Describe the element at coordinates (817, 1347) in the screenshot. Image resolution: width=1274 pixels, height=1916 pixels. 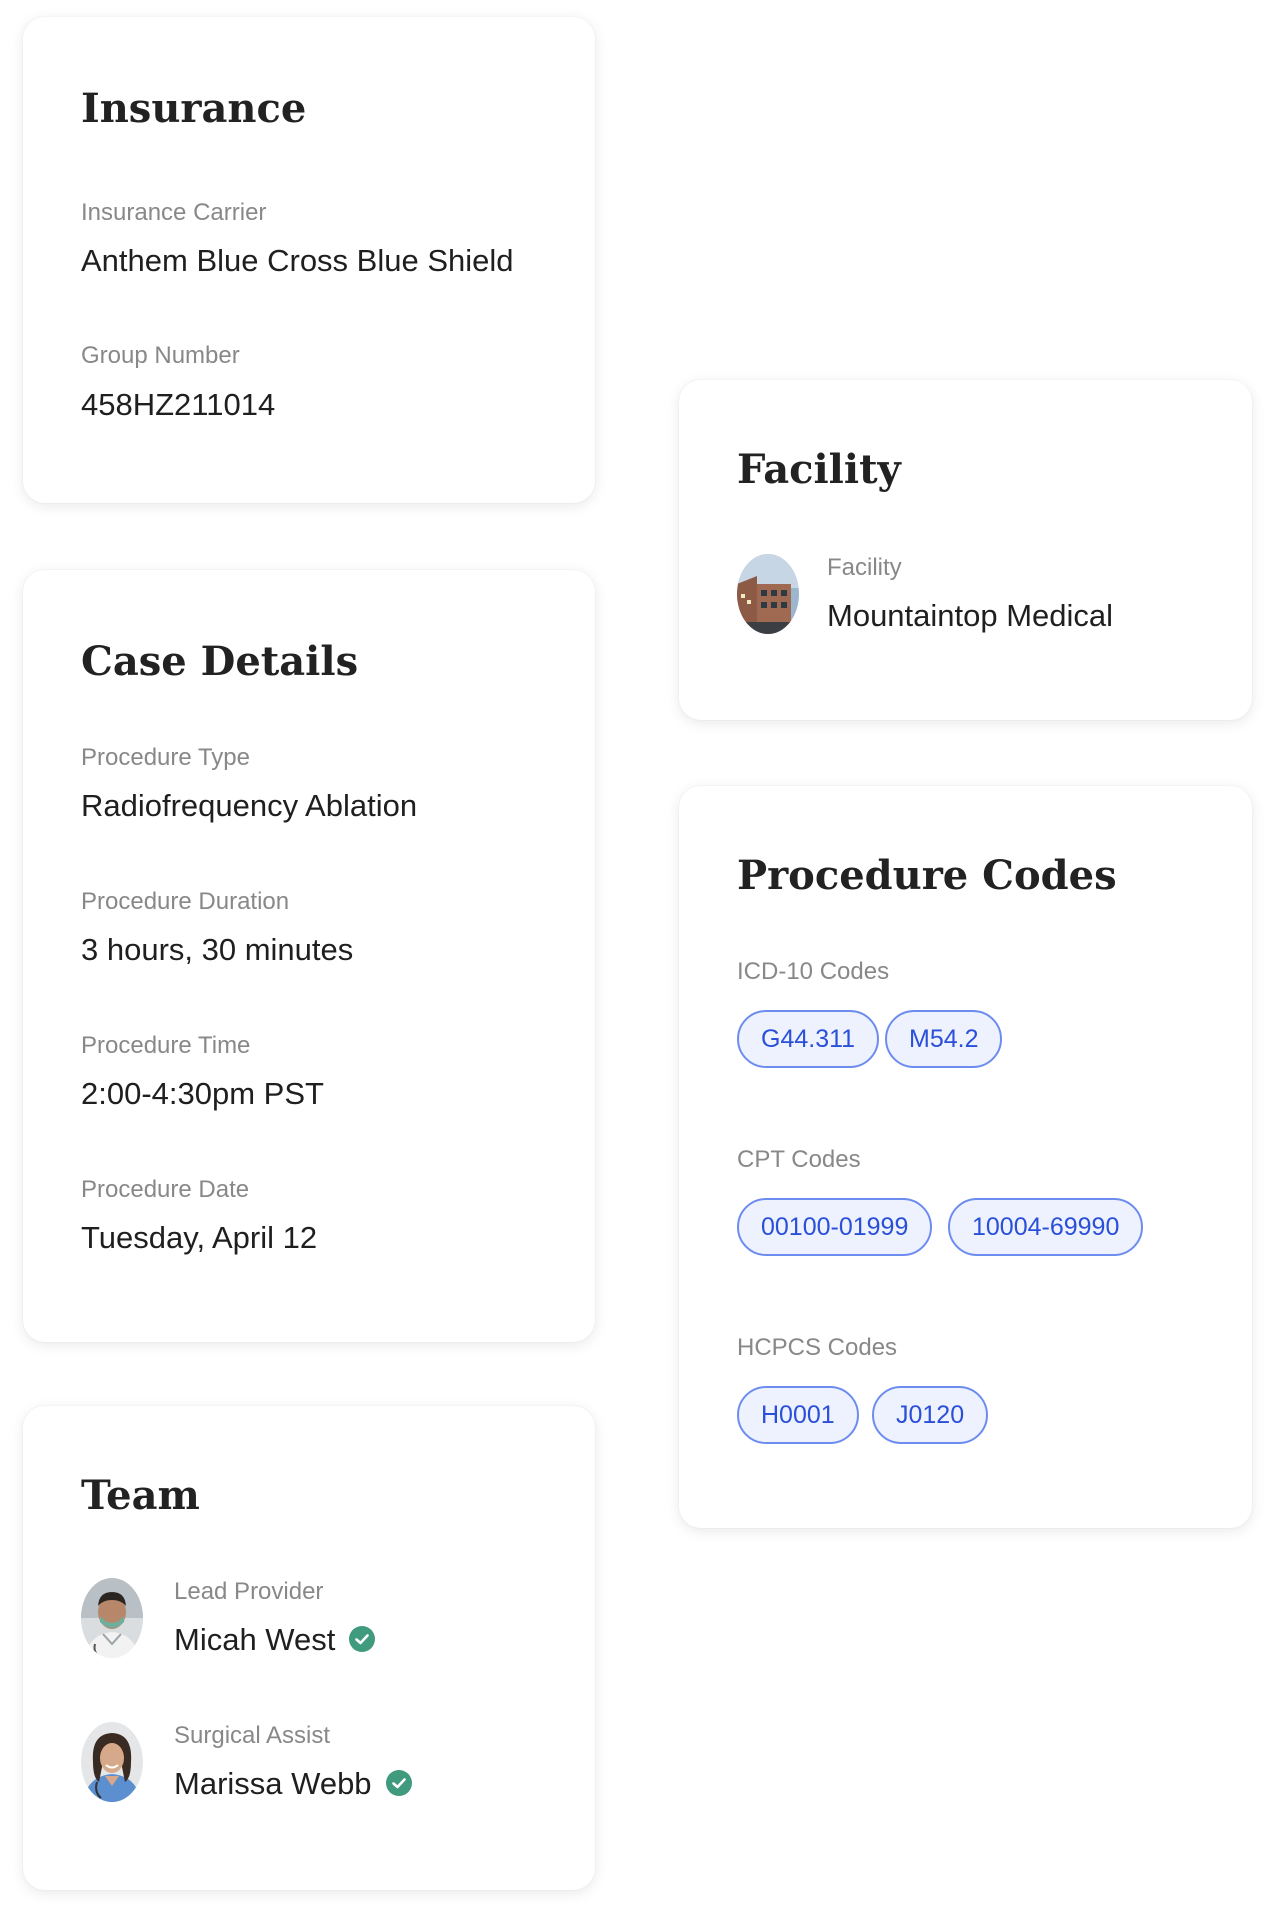
I see `hcpcs-codes-label: HCPCS Codes` at that location.